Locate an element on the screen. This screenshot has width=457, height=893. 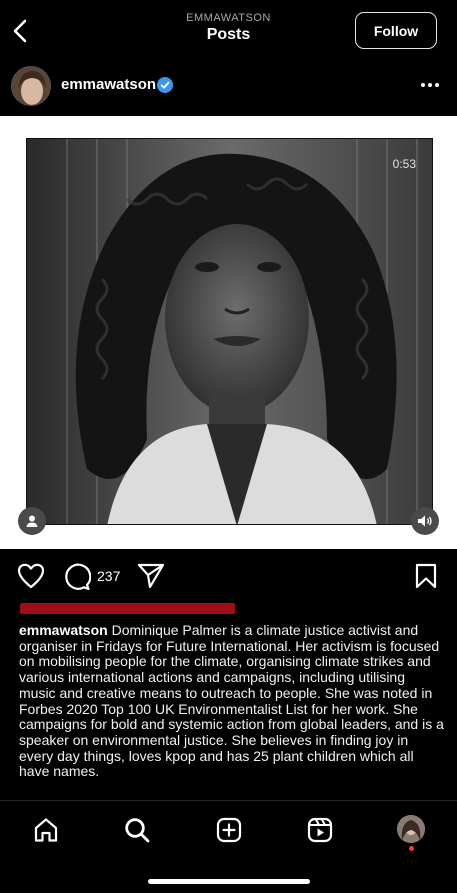
post-actions: 237 is located at coordinates (228, 577).